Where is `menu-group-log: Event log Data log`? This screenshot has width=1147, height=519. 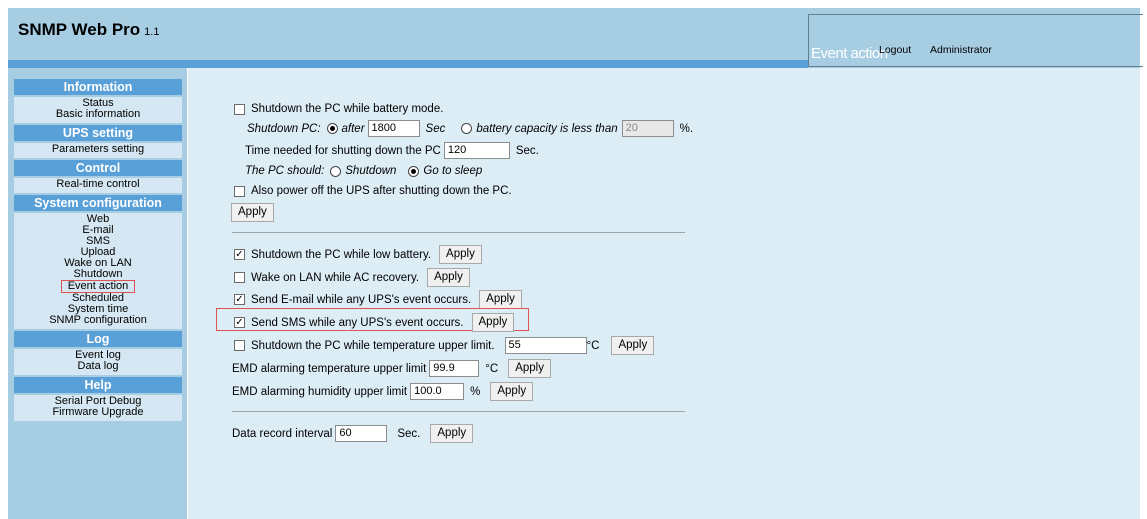 menu-group-log: Event log Data log is located at coordinates (98, 362).